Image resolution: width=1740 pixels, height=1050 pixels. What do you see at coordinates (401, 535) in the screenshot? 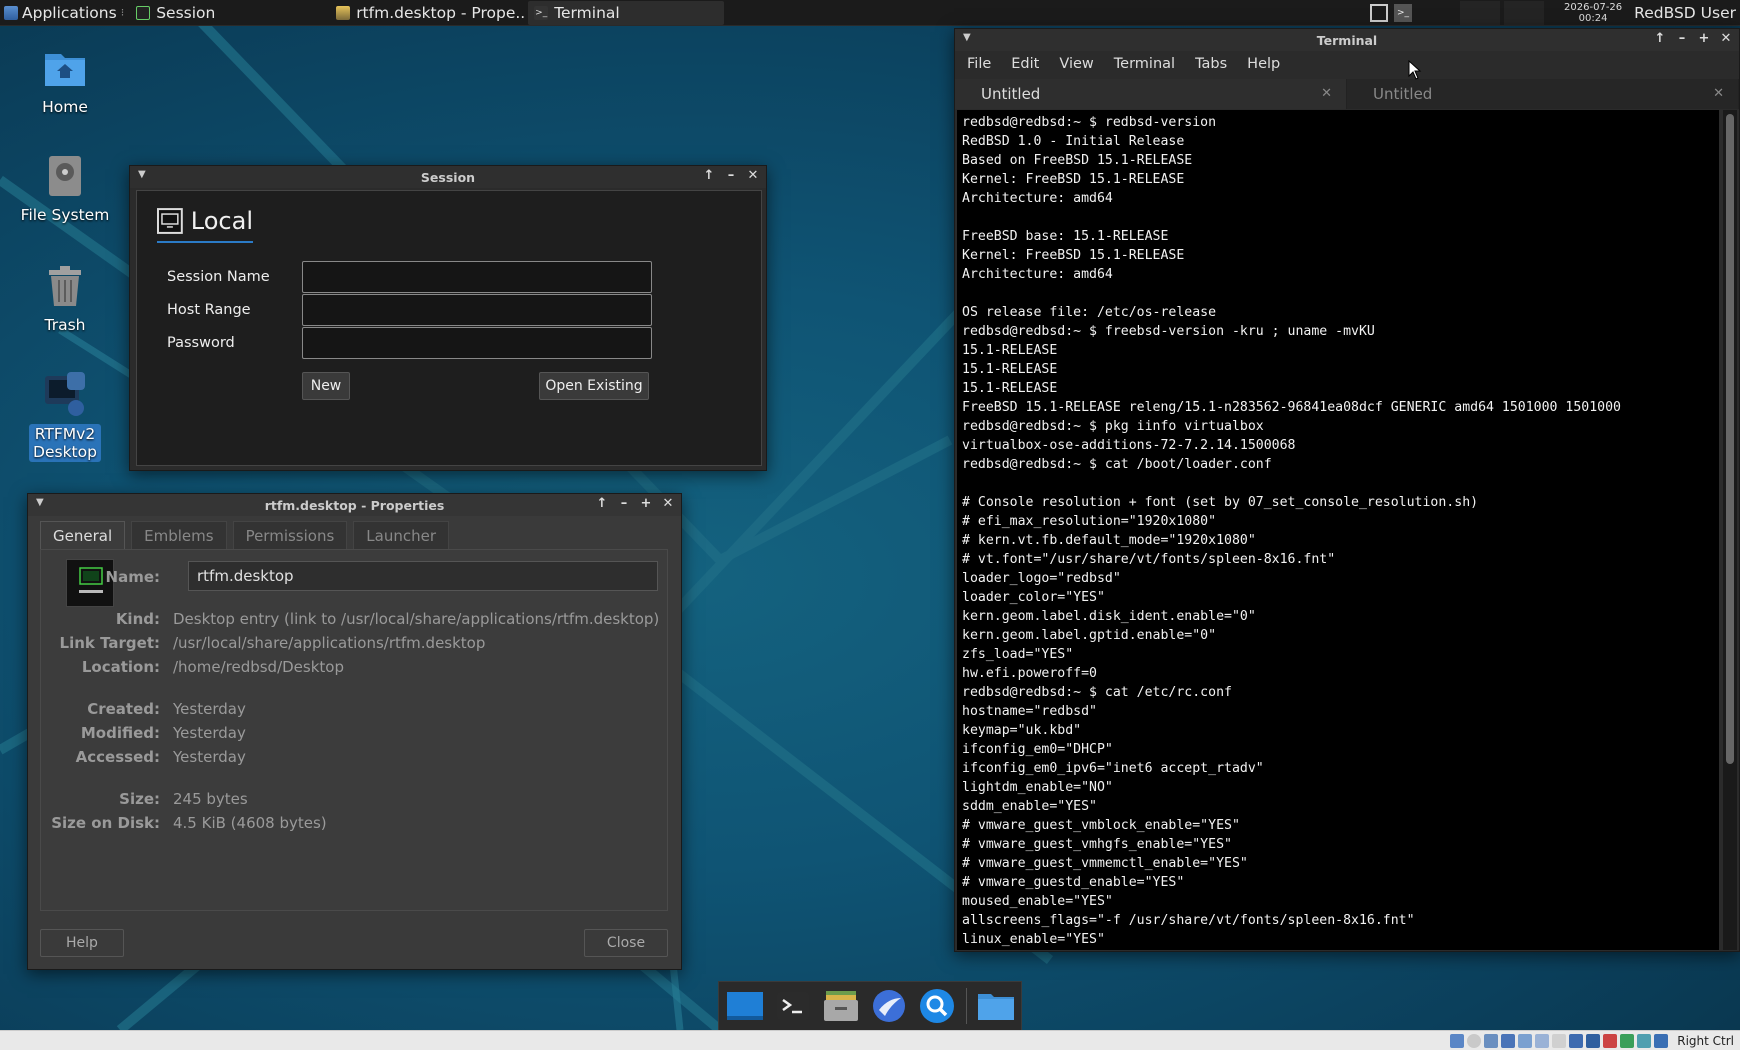
I see `tab-launcher: Launcher` at bounding box center [401, 535].